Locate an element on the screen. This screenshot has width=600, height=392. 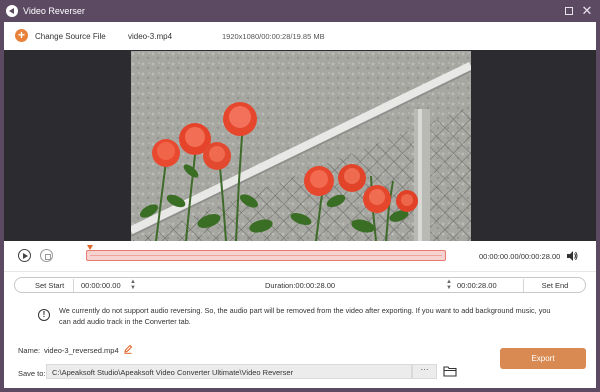
close-button: ✕ is located at coordinates (587, 11).